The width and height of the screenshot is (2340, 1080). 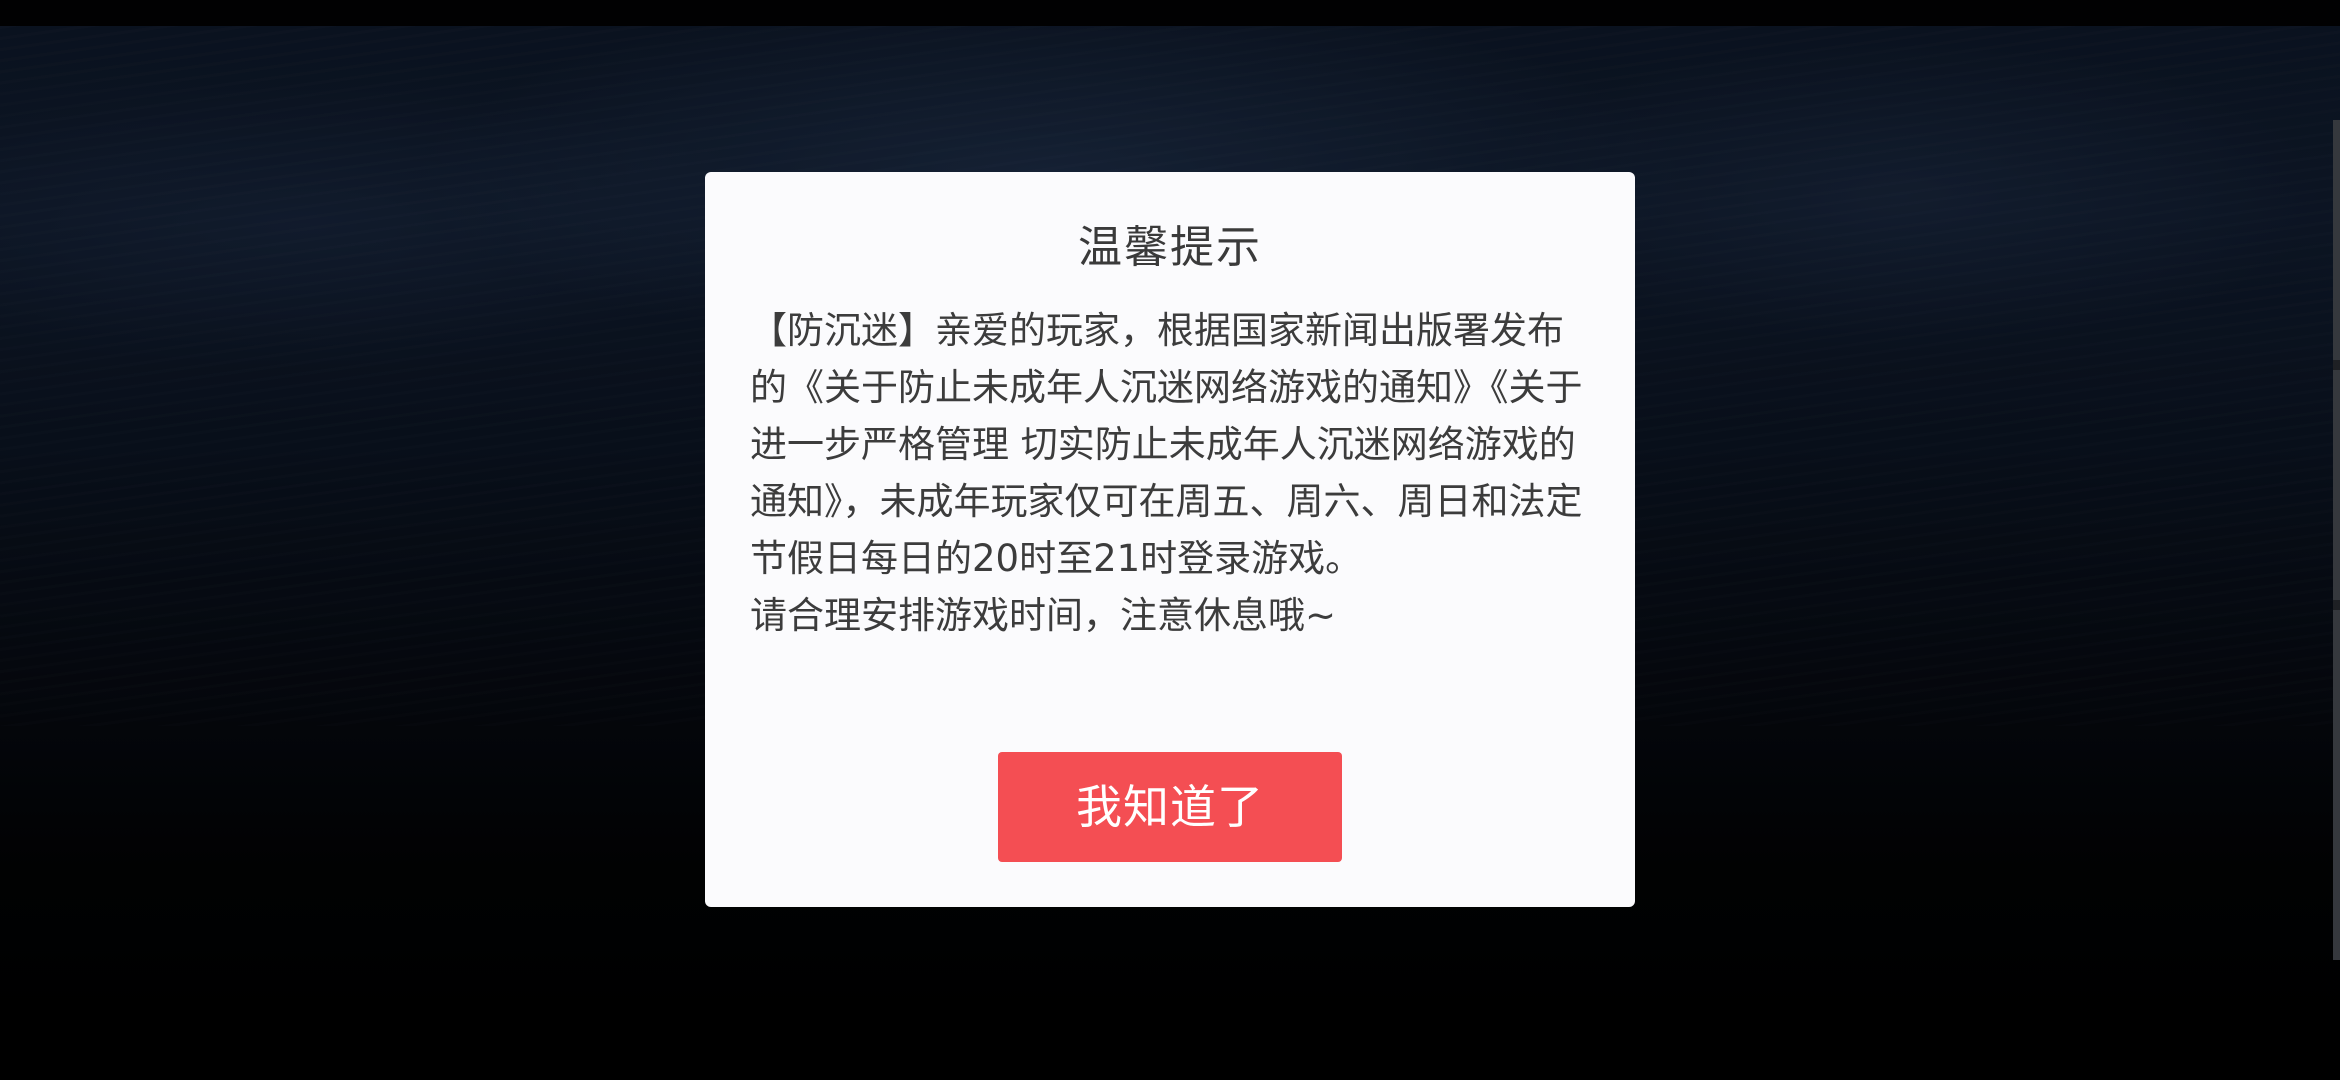 What do you see at coordinates (1043, 615) in the screenshot?
I see `reminder-paragraph: 请合理安排游戏时间，注意休息哦~` at bounding box center [1043, 615].